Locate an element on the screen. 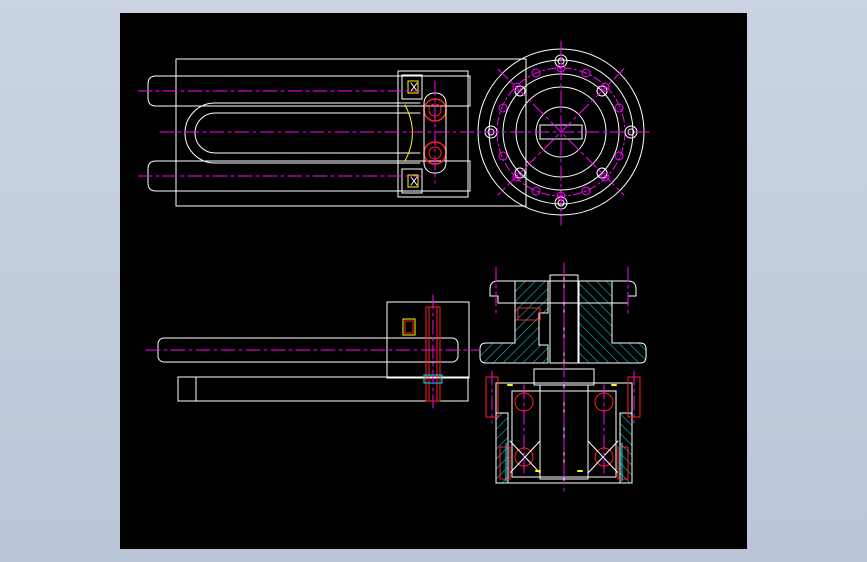 The width and height of the screenshot is (867, 562). u-slot-outer is located at coordinates (302, 133).